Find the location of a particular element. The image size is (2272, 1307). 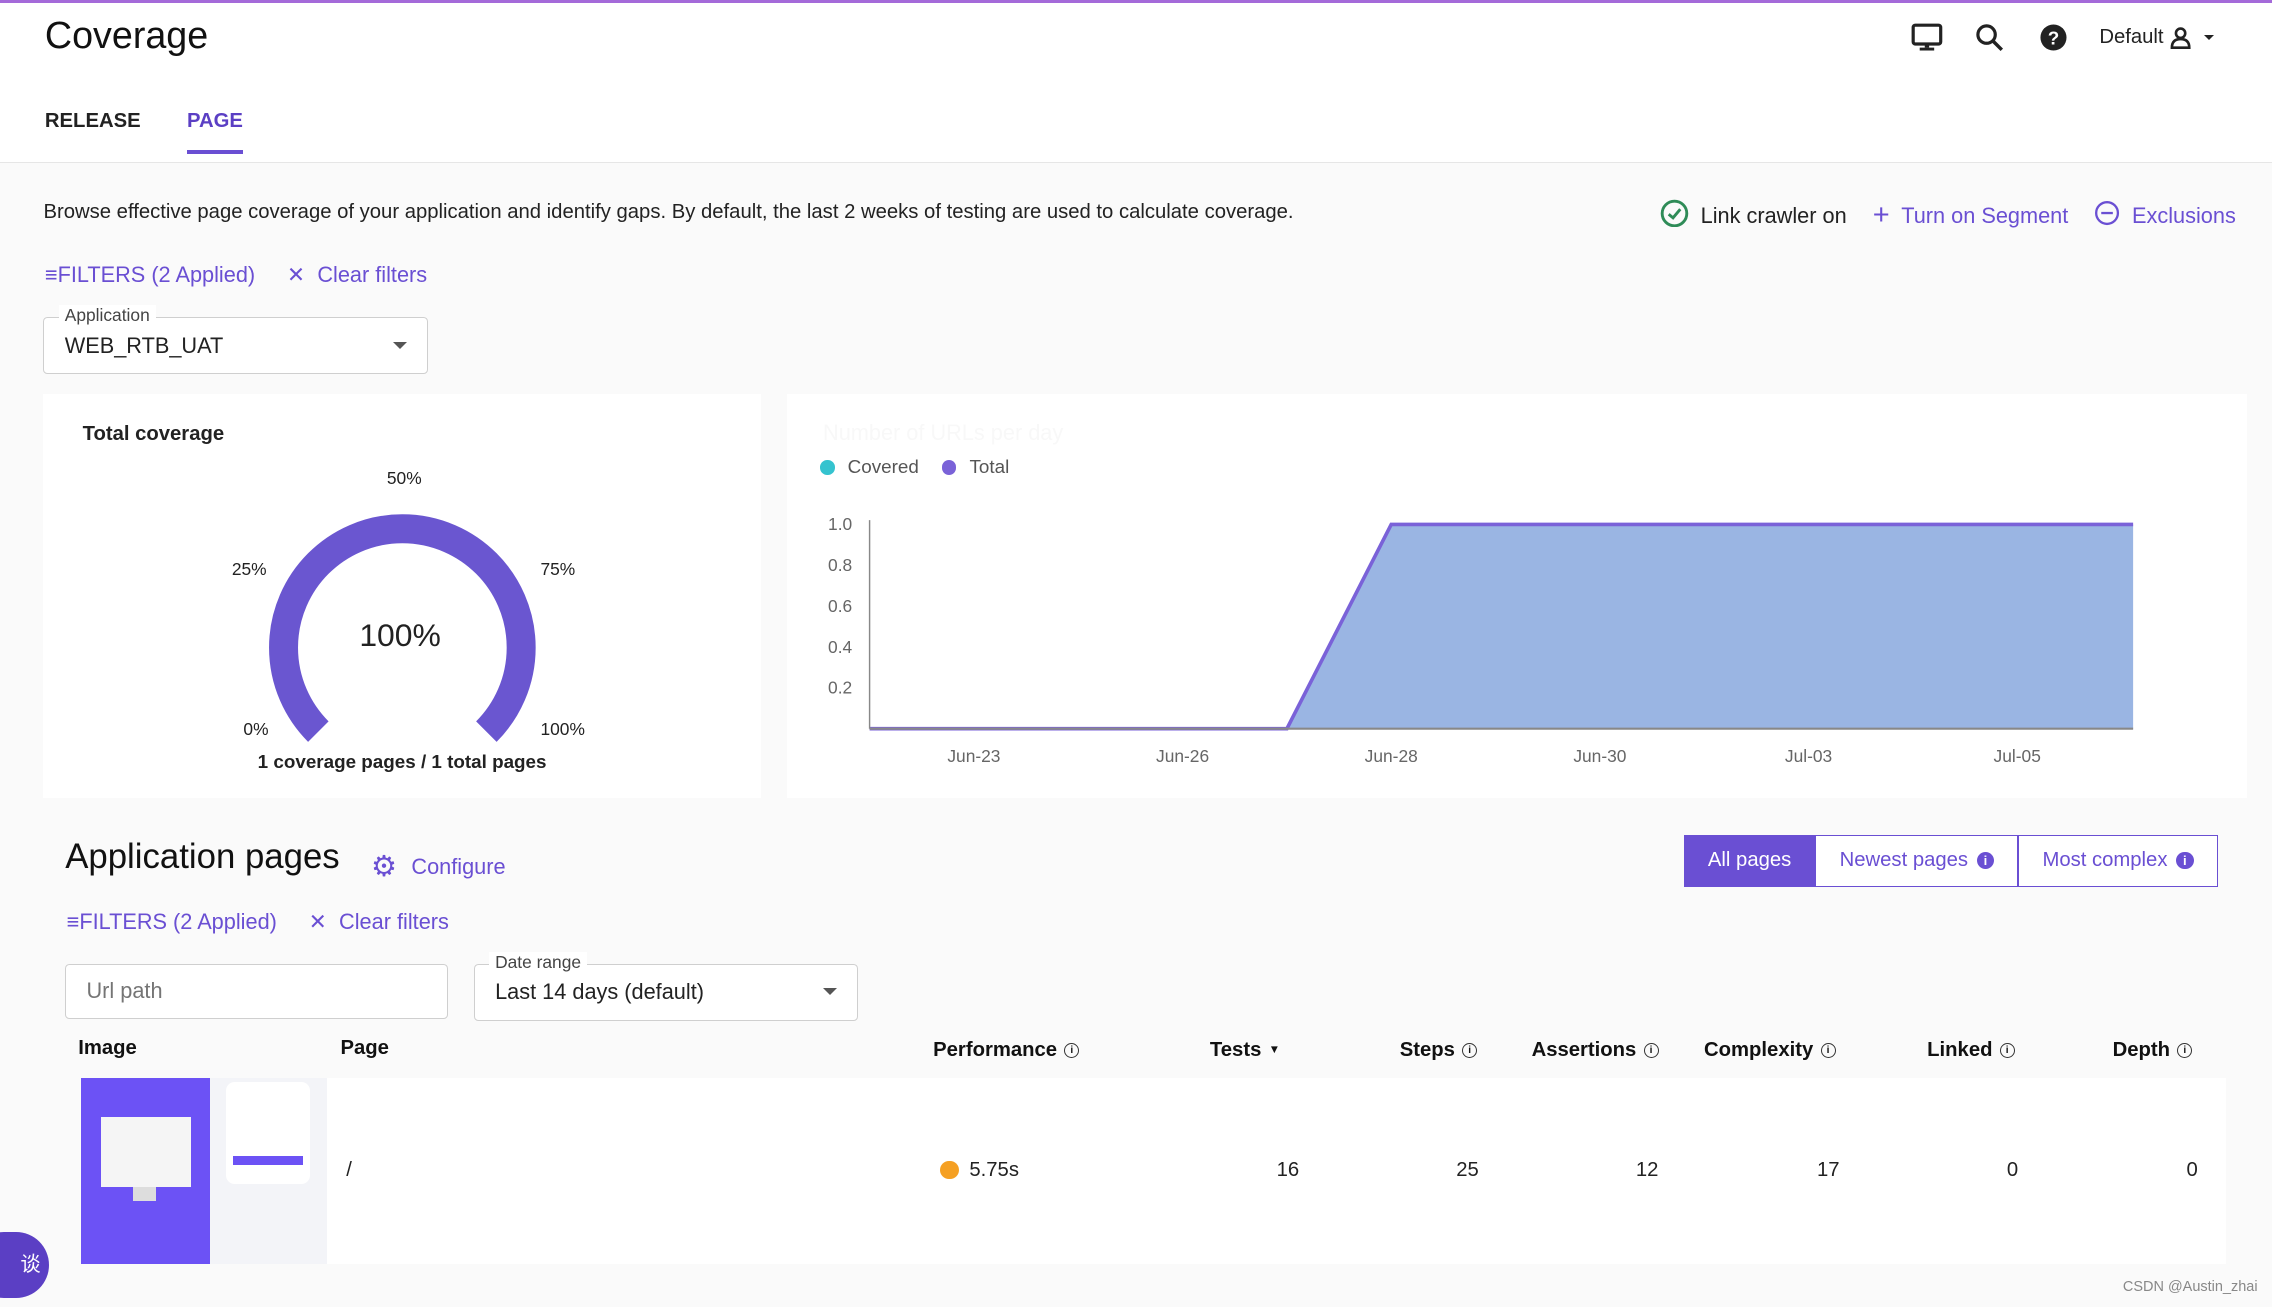

cell-steps: 25 is located at coordinates (1467, 1170).